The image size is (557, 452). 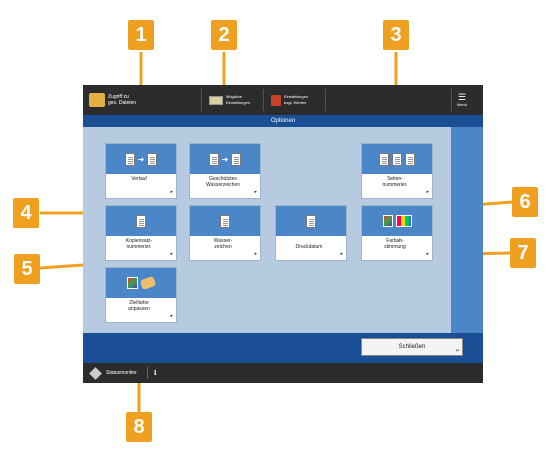 What do you see at coordinates (155, 373) in the screenshot?
I see `info-icon: ℹ` at bounding box center [155, 373].